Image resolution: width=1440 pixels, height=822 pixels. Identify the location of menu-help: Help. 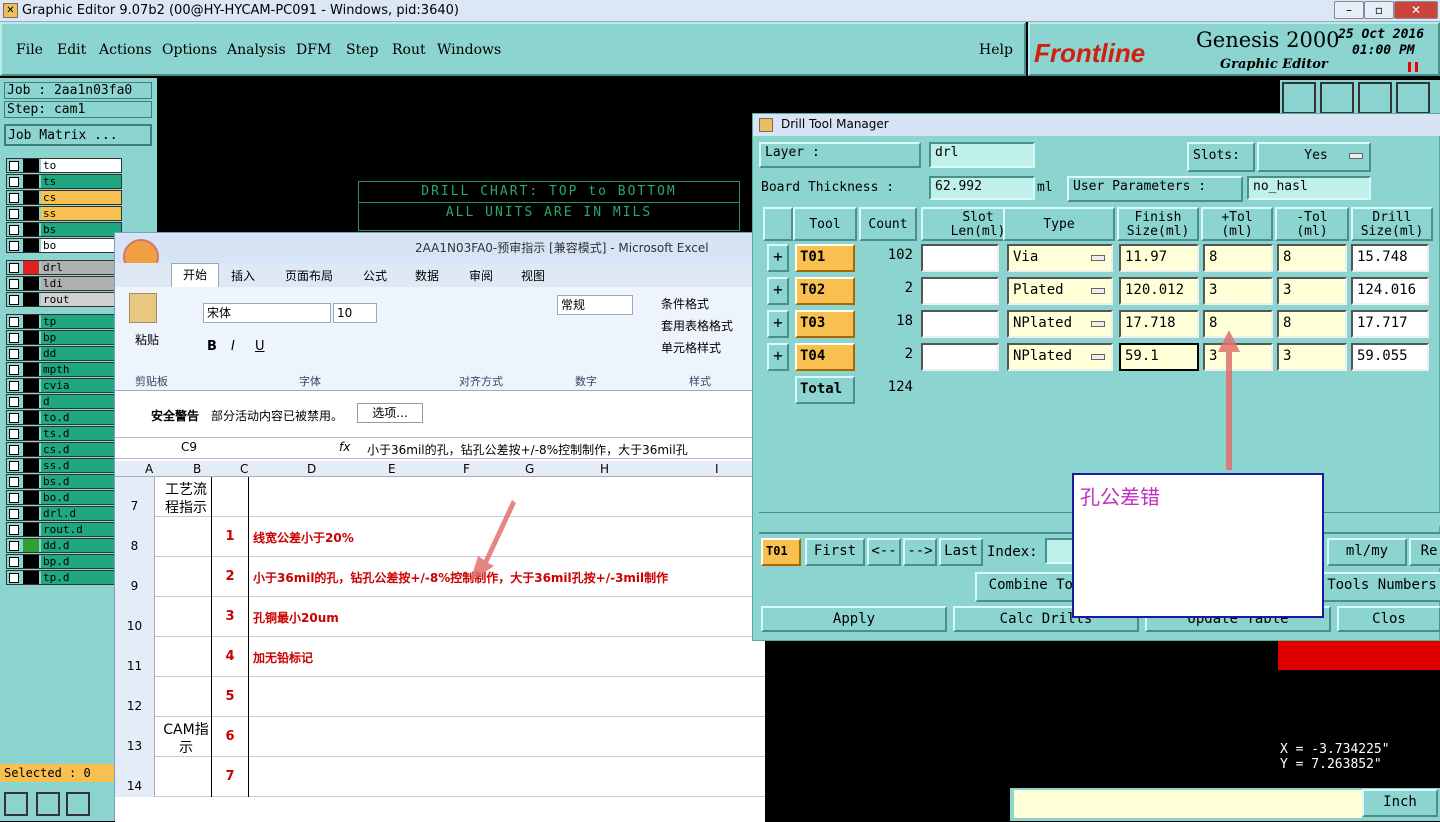
(996, 50).